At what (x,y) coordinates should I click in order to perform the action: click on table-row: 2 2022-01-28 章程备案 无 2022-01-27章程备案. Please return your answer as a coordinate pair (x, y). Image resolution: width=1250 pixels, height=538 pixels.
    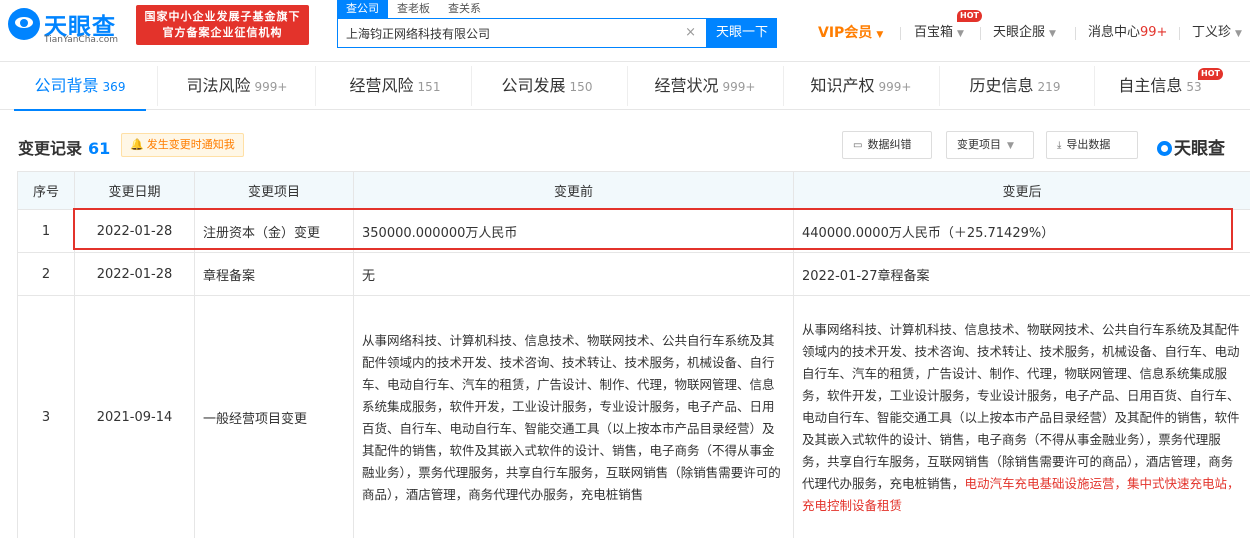
    Looking at the image, I should click on (633, 274).